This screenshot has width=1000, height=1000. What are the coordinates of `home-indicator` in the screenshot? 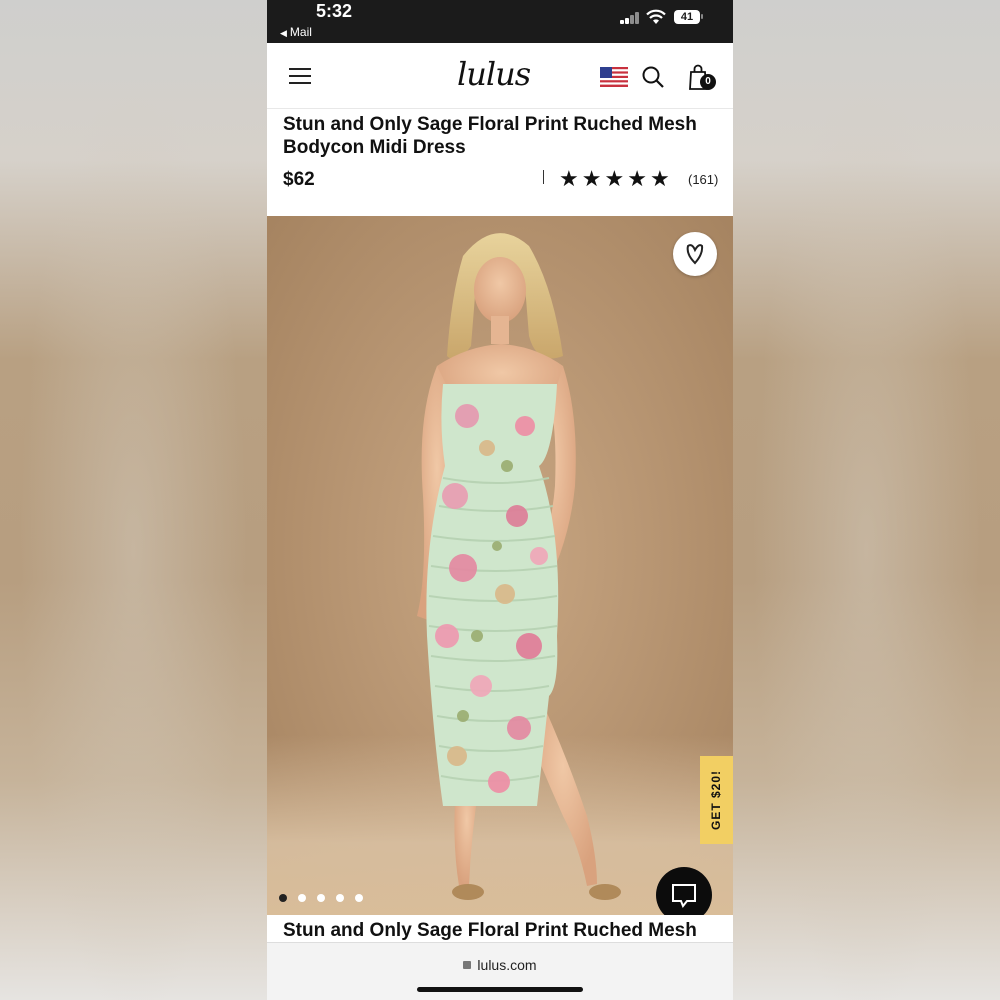 It's located at (500, 989).